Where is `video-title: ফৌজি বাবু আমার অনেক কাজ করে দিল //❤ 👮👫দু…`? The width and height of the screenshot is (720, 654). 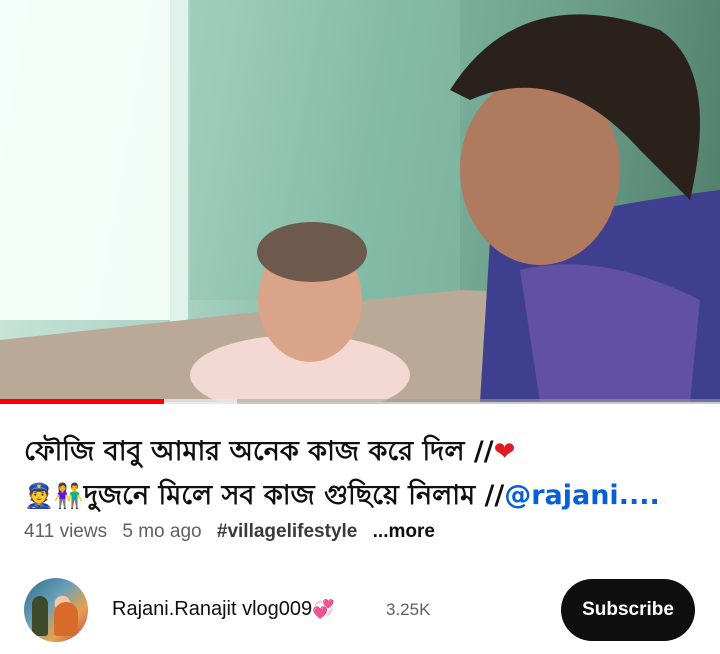 video-title: ফৌজি বাবু আমার অনেক কাজ করে দিল //❤ 👮👫দু… is located at coordinates (364, 474).